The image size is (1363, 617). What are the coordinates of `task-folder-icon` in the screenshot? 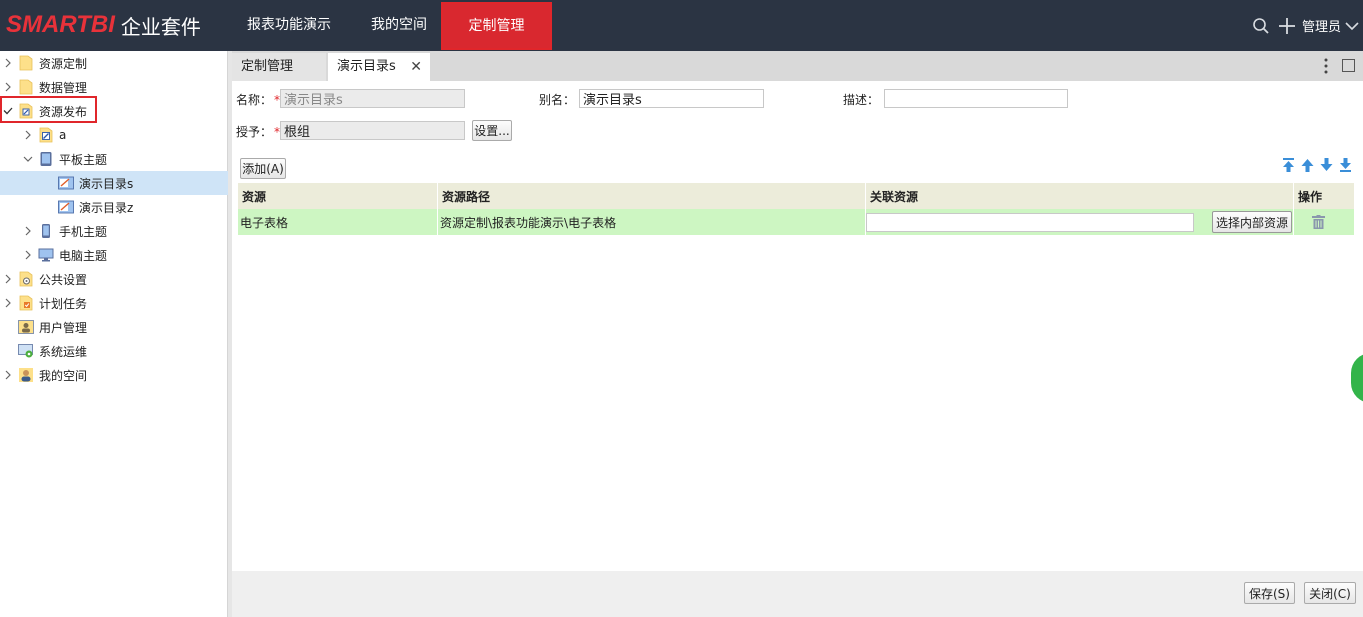 It's located at (26, 303).